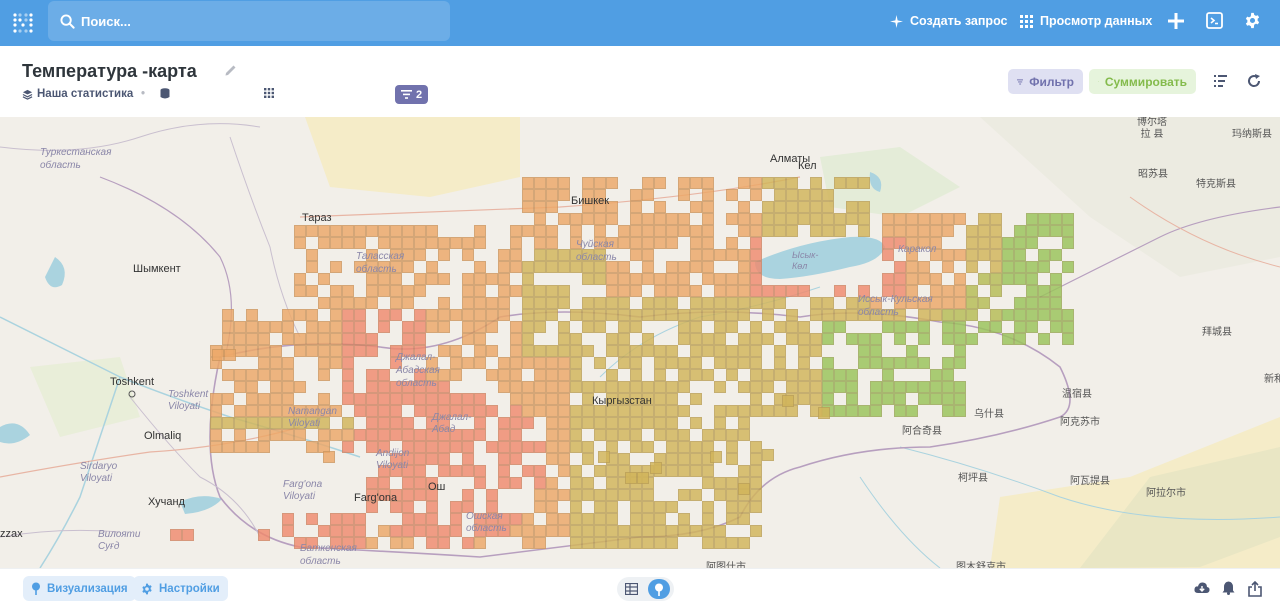 Image resolution: width=1280 pixels, height=603 pixels. What do you see at coordinates (269, 93) in the screenshot?
I see `table-grid-icon` at bounding box center [269, 93].